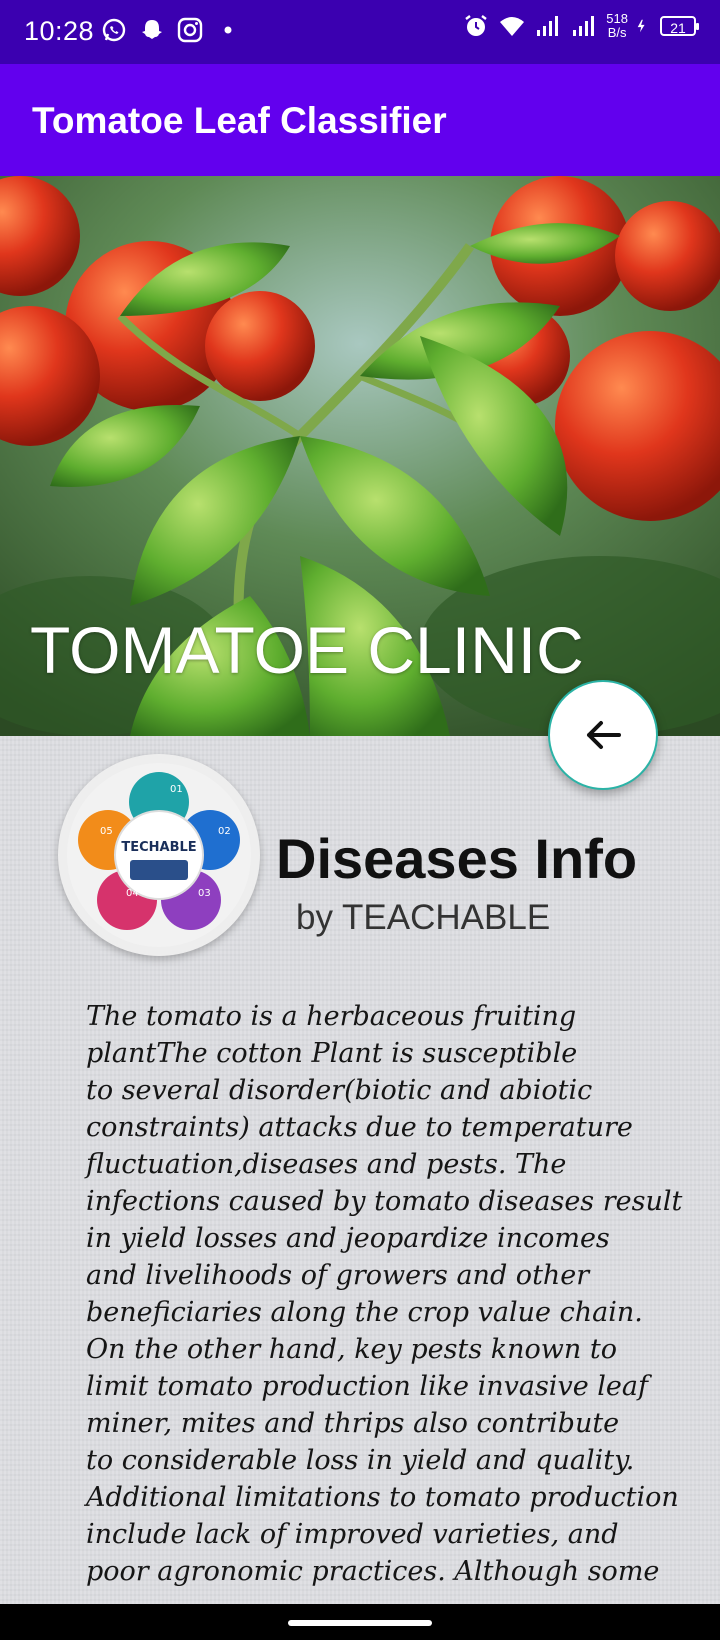  I want to click on network-speed-value: 518, so click(617, 18).